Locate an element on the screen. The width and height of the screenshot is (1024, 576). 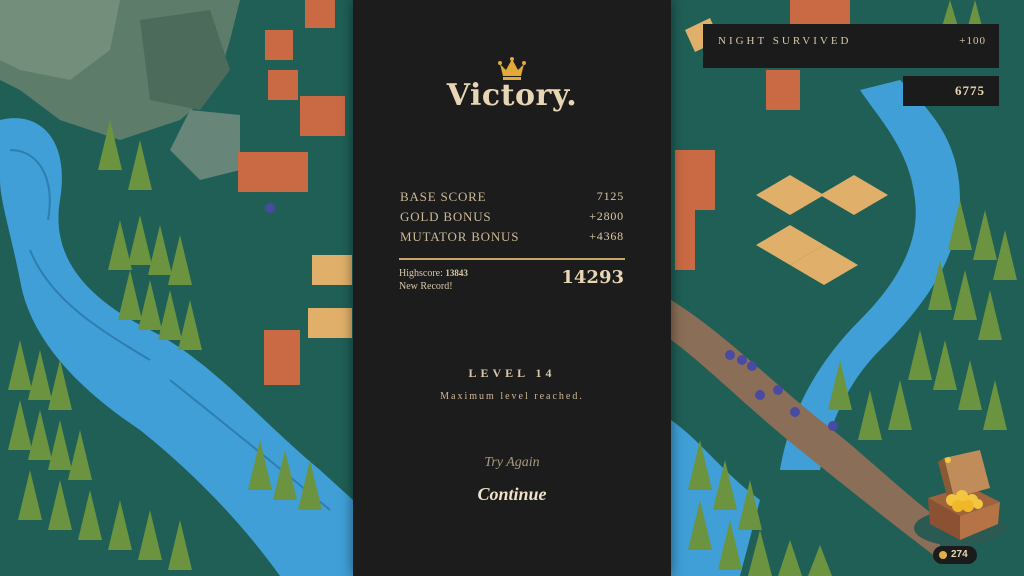
highscore: Highscore: 13843 is located at coordinates (433, 273).